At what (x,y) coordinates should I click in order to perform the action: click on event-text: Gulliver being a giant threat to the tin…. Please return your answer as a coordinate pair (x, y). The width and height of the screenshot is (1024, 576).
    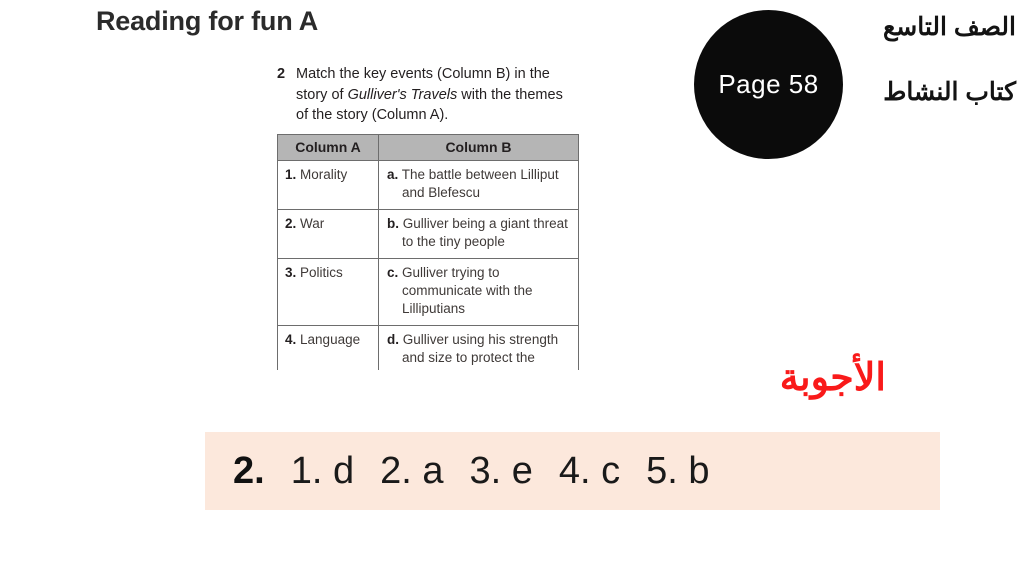
    Looking at the image, I should click on (485, 232).